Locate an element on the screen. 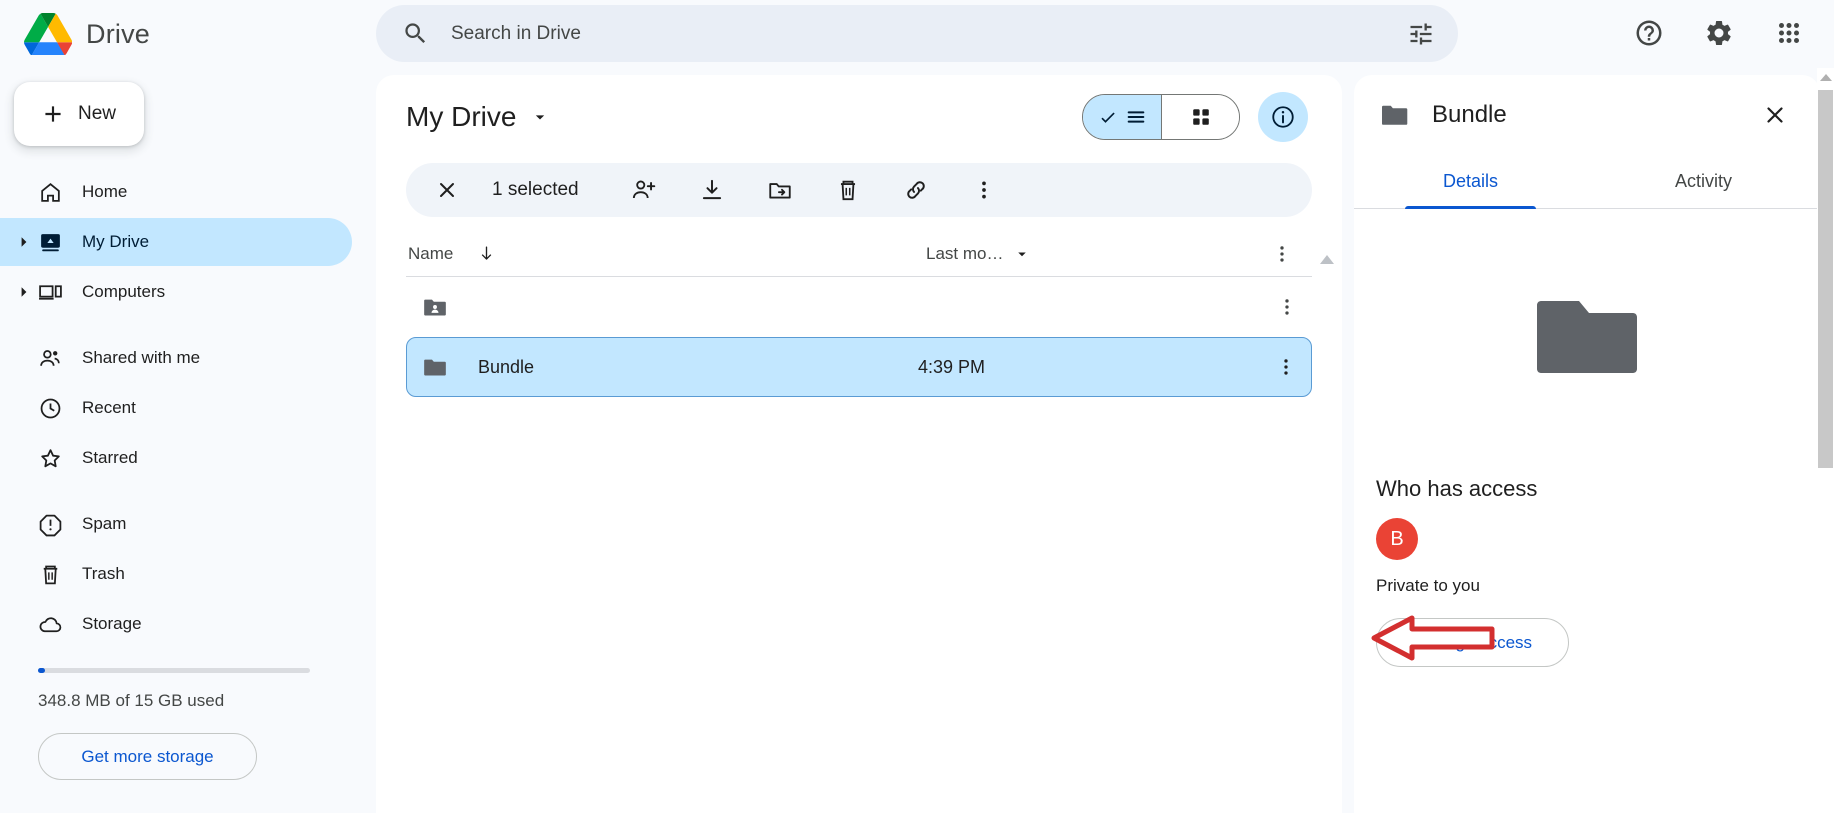 Image resolution: width=1834 pixels, height=813 pixels. sidebar-label-my-drive: My Drive is located at coordinates (116, 241).